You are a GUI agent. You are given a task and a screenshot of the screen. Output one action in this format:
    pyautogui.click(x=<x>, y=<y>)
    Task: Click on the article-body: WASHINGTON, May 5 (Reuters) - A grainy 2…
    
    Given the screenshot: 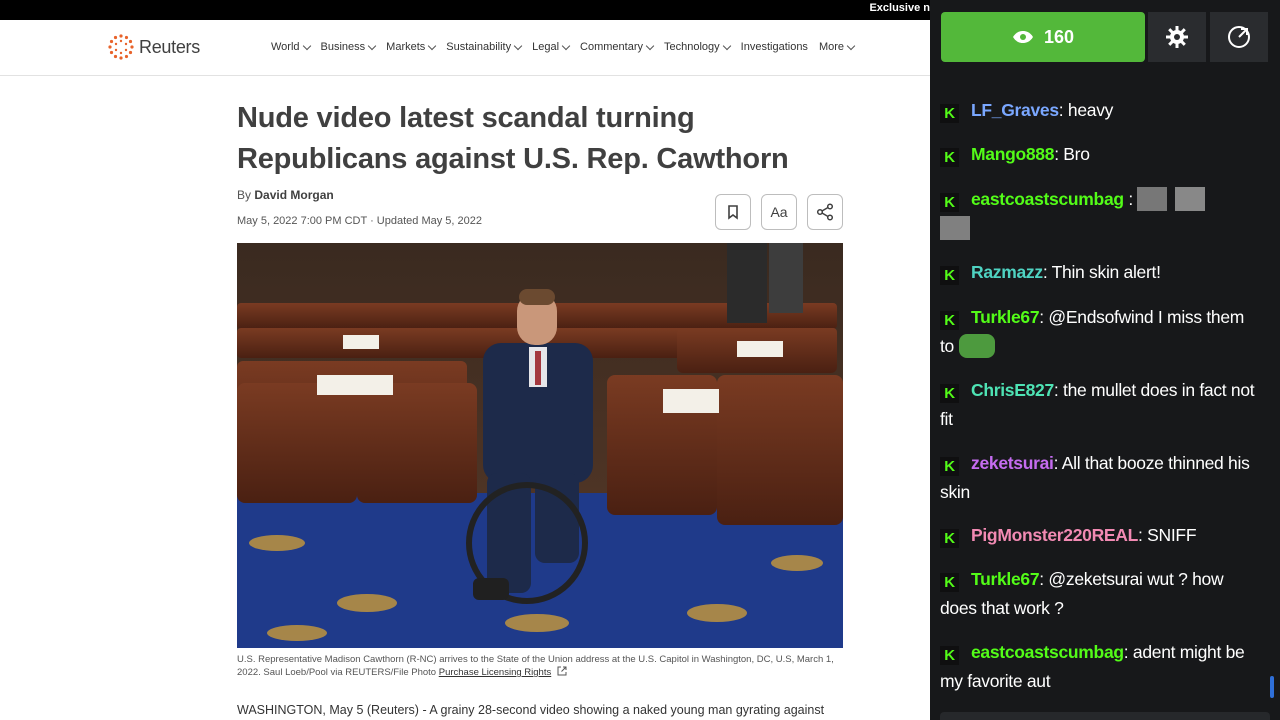 What is the action you would take?
    pyautogui.click(x=531, y=710)
    